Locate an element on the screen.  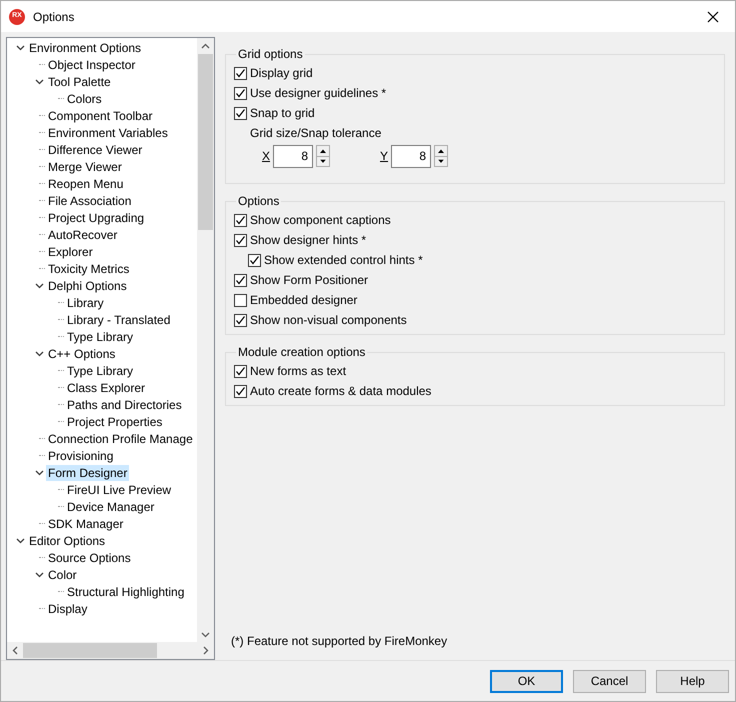
tree-item: Library is located at coordinates (85, 302).